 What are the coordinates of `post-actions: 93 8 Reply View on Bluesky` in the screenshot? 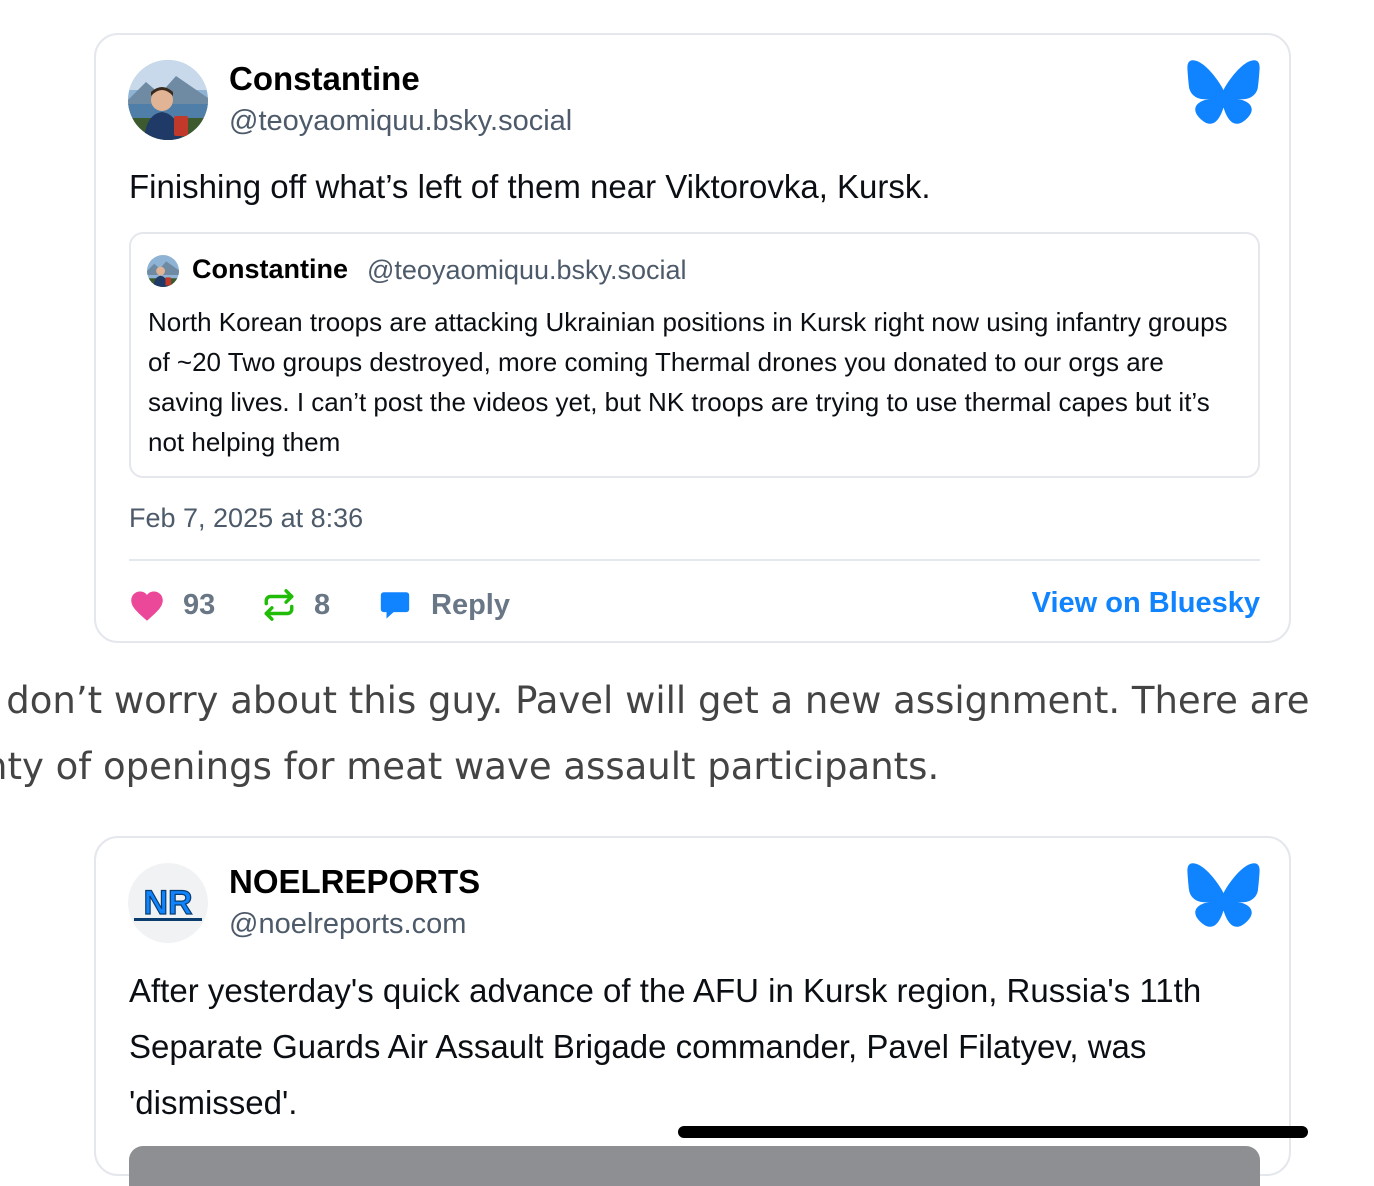 It's located at (694, 605).